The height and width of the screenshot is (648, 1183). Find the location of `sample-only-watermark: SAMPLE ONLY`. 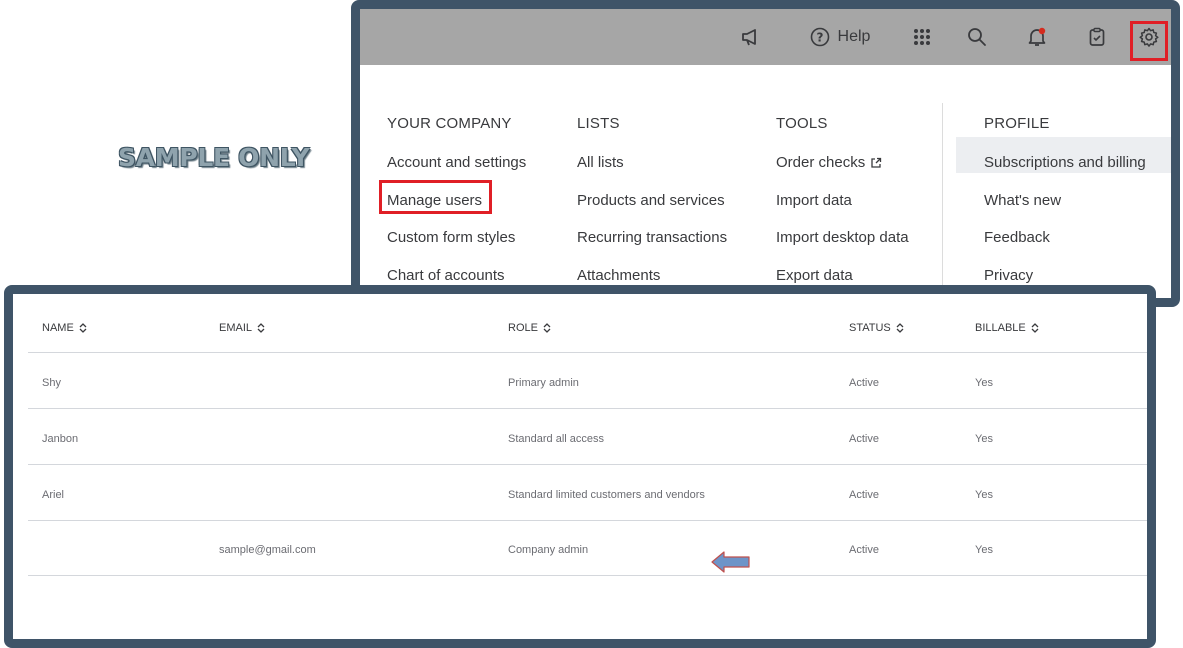

sample-only-watermark: SAMPLE ONLY is located at coordinates (214, 157).